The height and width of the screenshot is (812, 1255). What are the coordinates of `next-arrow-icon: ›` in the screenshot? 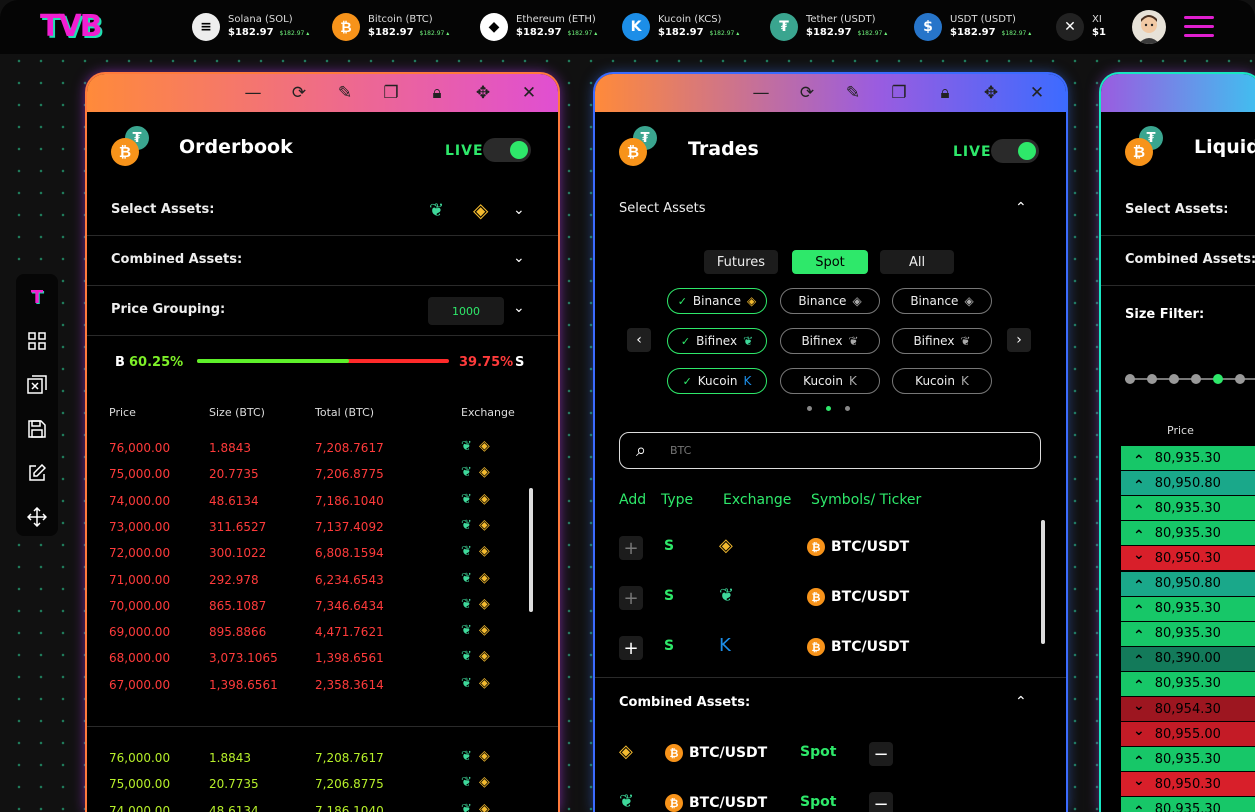 It's located at (1019, 340).